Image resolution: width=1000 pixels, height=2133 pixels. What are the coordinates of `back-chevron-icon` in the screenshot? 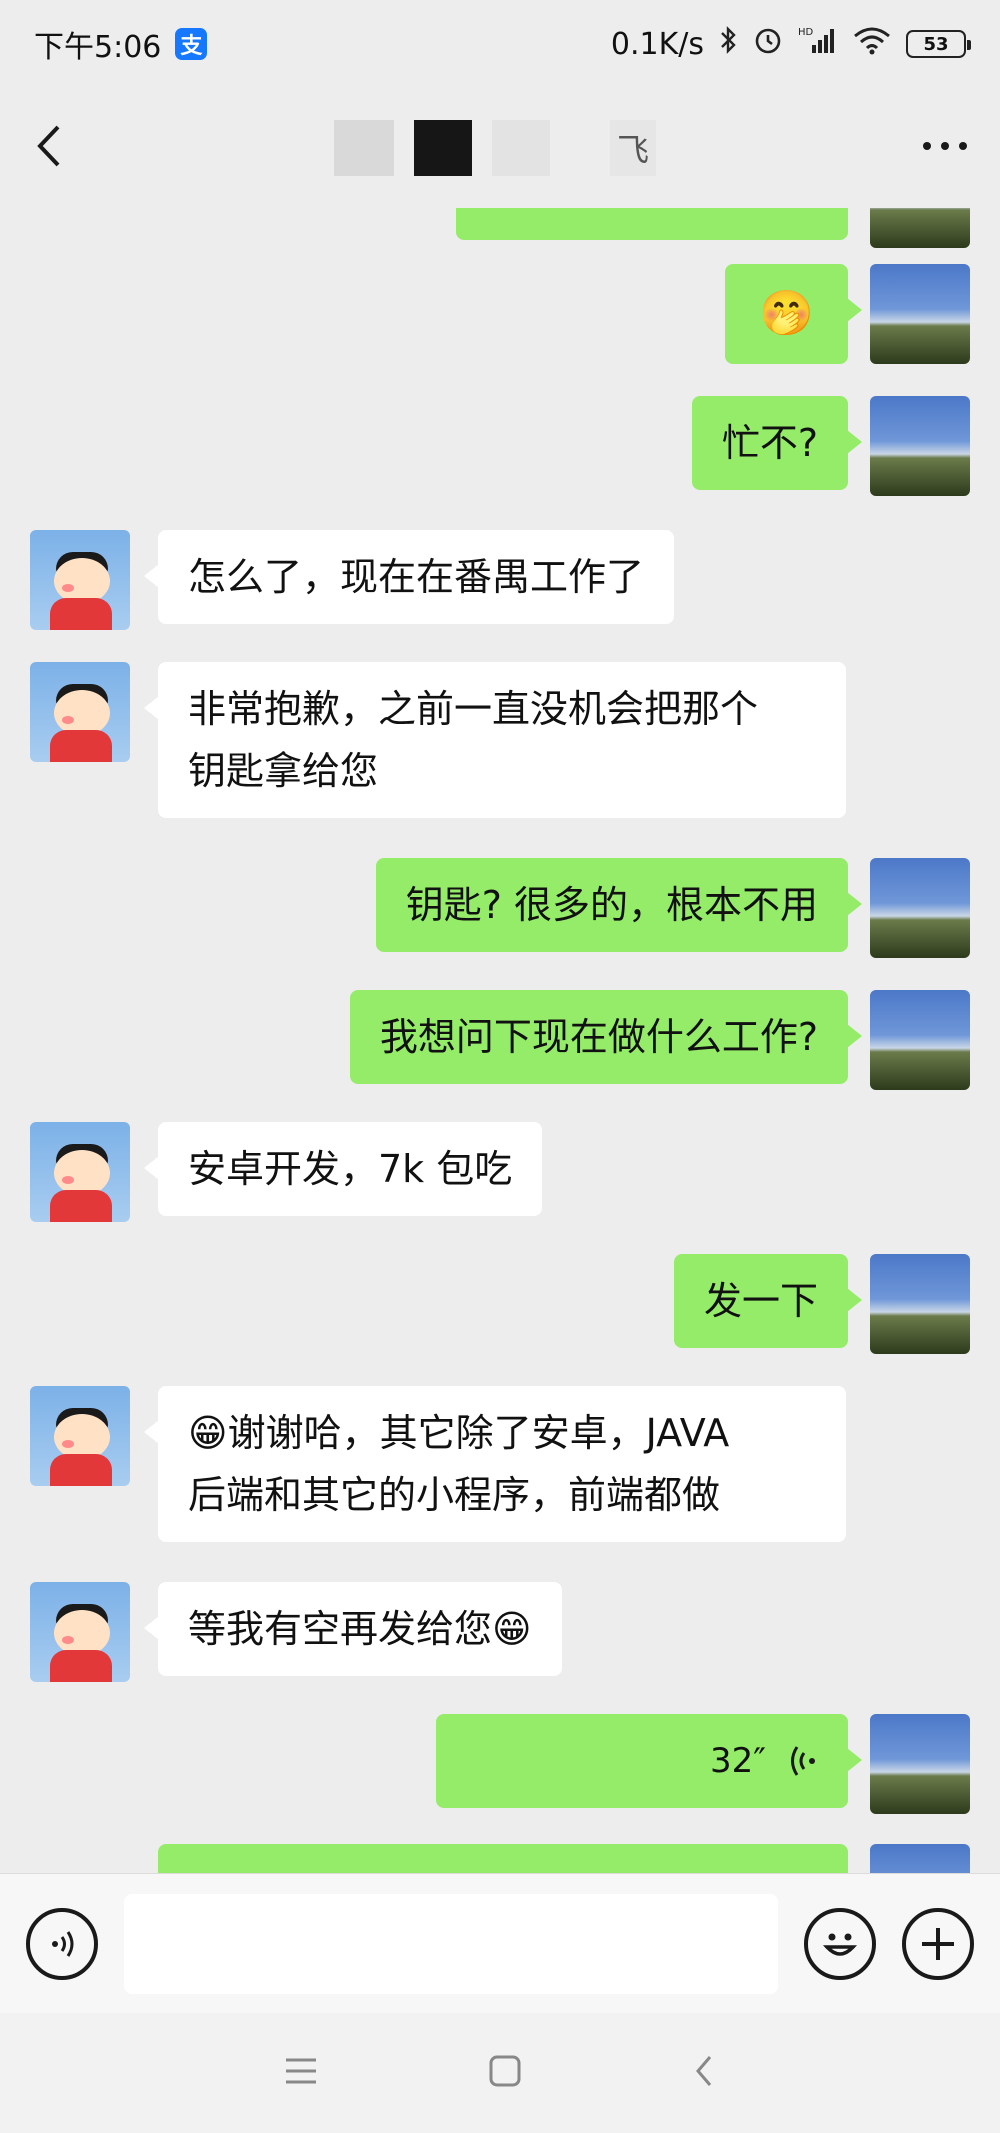 It's located at (704, 2071).